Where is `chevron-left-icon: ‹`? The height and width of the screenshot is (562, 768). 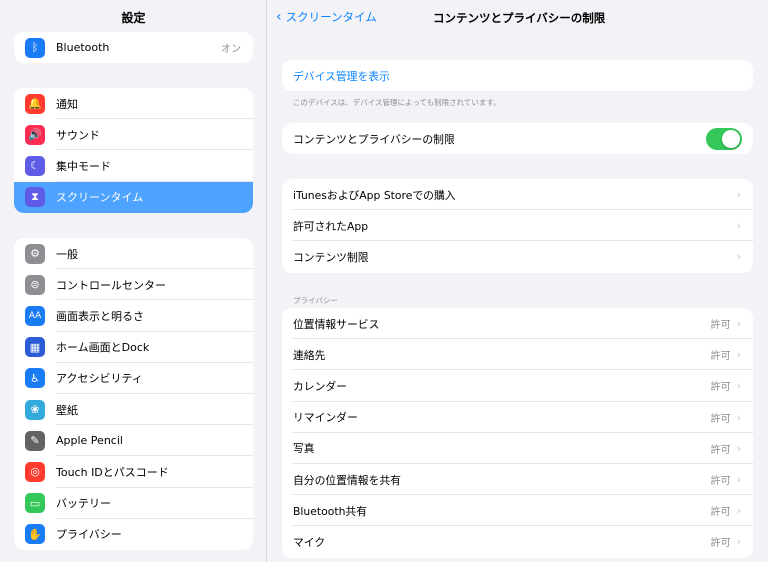
chevron-left-icon: ‹ is located at coordinates (279, 17).